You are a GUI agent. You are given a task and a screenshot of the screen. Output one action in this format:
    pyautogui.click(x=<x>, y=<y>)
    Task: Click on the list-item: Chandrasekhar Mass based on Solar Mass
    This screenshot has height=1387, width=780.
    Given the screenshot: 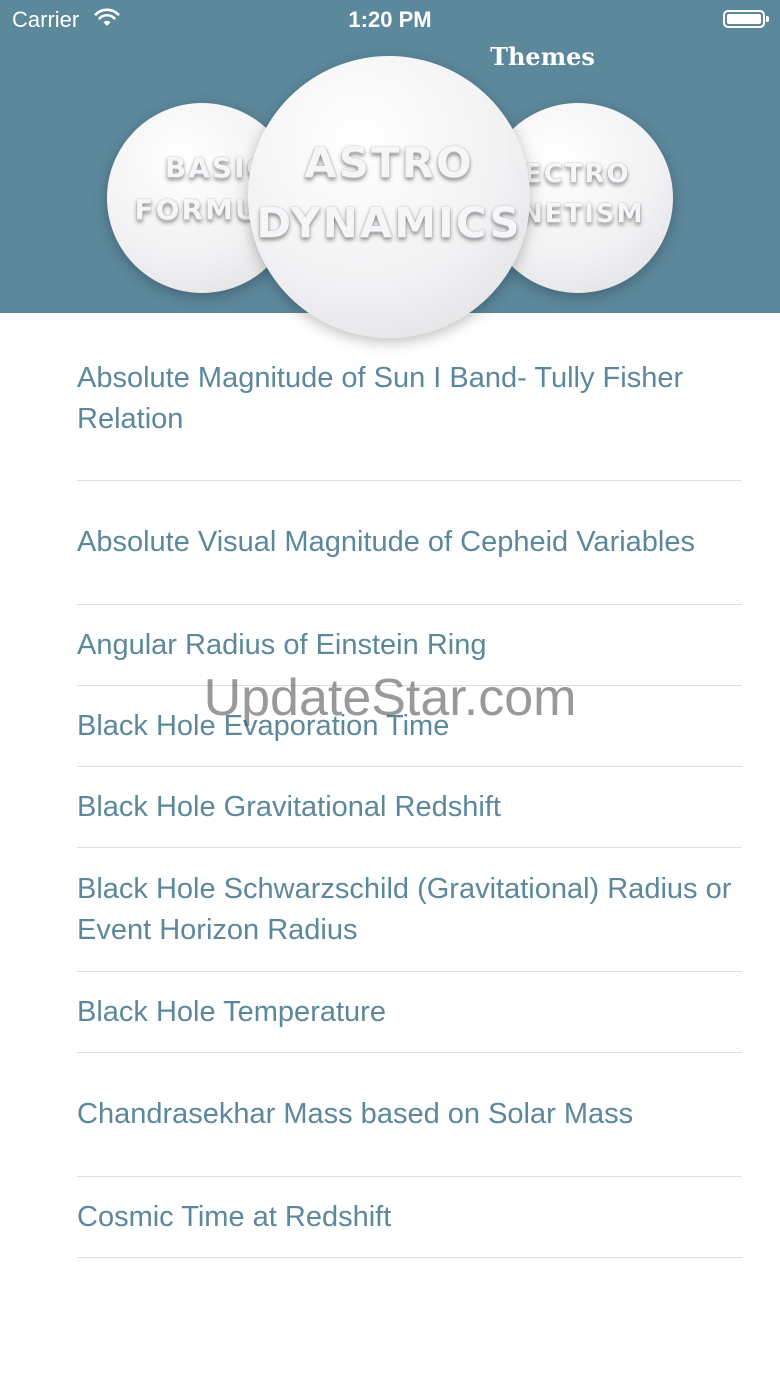 What is the action you would take?
    pyautogui.click(x=409, y=1115)
    